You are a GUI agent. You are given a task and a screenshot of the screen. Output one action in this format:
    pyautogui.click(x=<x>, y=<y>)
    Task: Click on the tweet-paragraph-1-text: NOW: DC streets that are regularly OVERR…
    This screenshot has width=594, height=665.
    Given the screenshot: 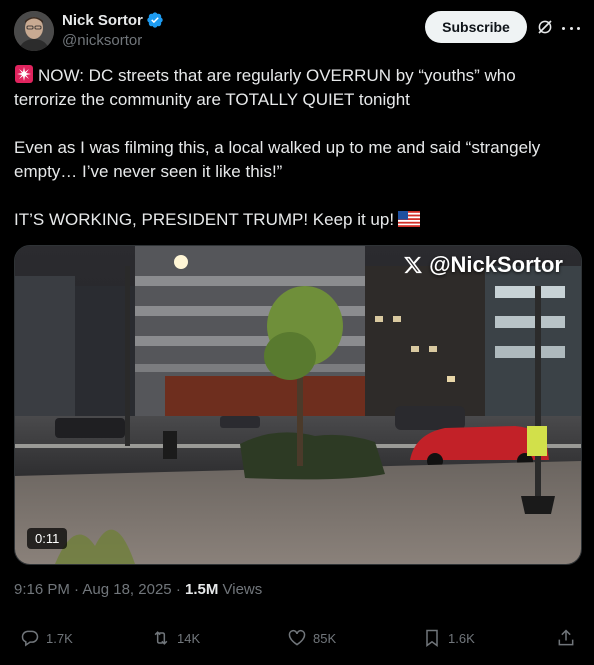 What is the action you would take?
    pyautogui.click(x=265, y=87)
    